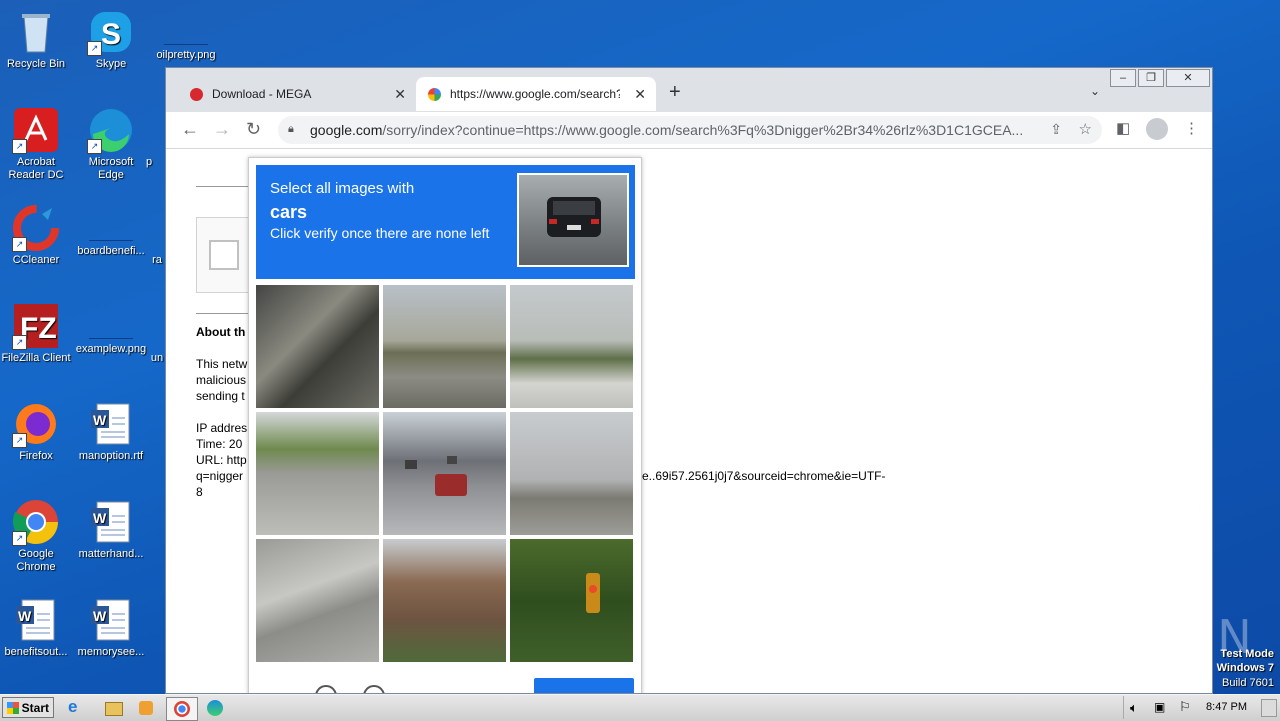  Describe the element at coordinates (221, 332) in the screenshot. I see `about-heading: About th` at that location.